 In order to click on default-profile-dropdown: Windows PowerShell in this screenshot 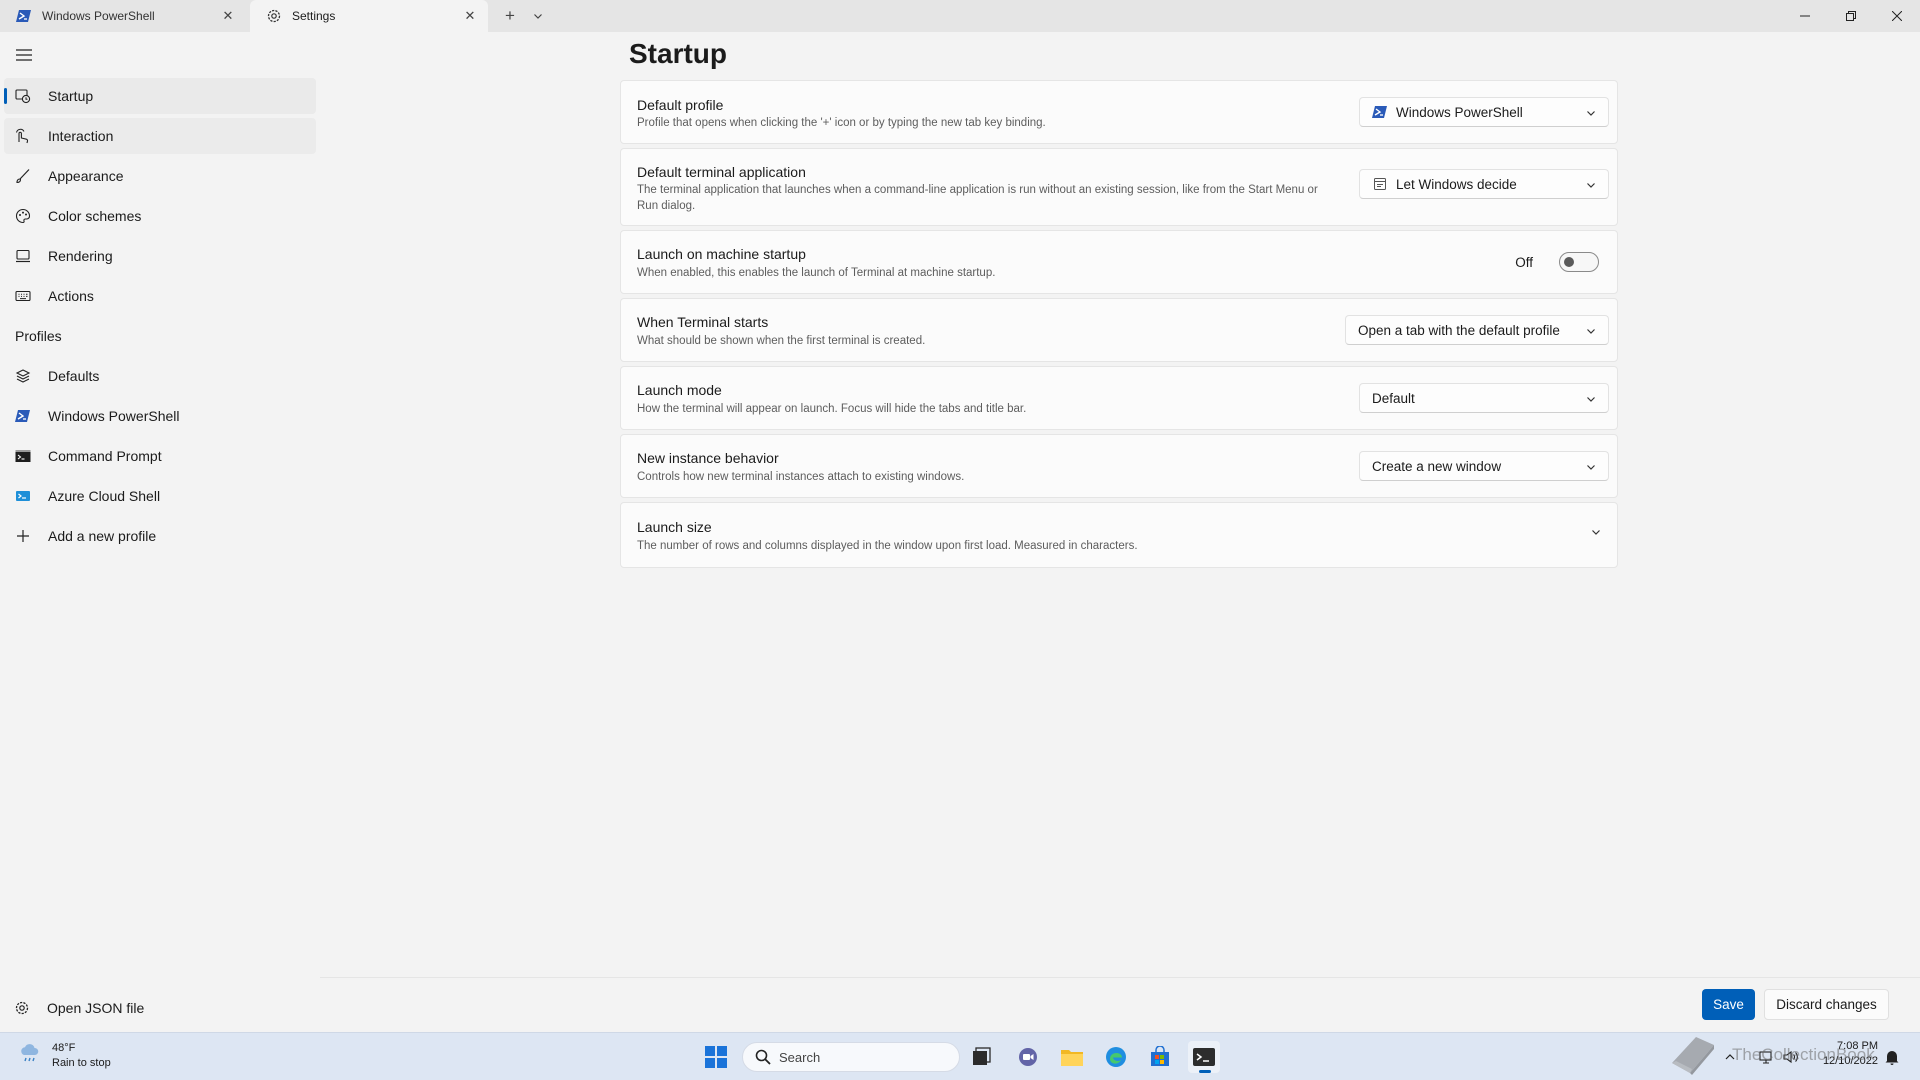, I will do `click(1484, 112)`.